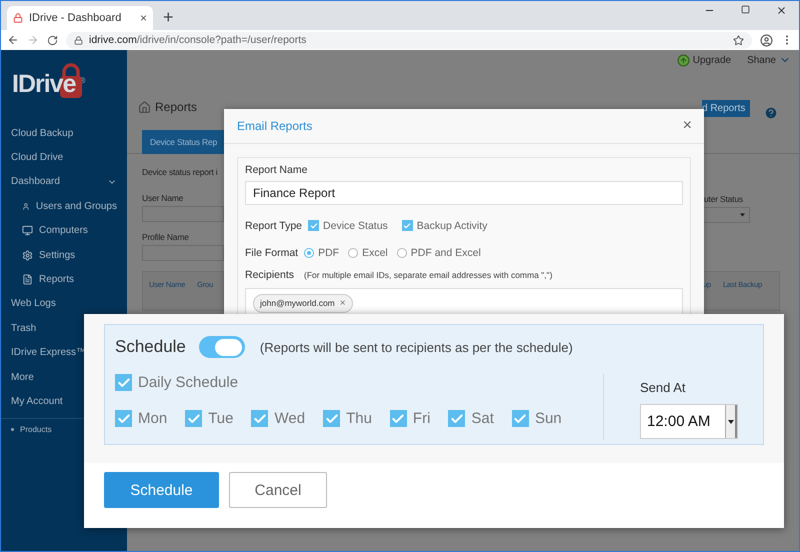 The image size is (800, 552). What do you see at coordinates (271, 252) in the screenshot?
I see `field-label: File Format` at bounding box center [271, 252].